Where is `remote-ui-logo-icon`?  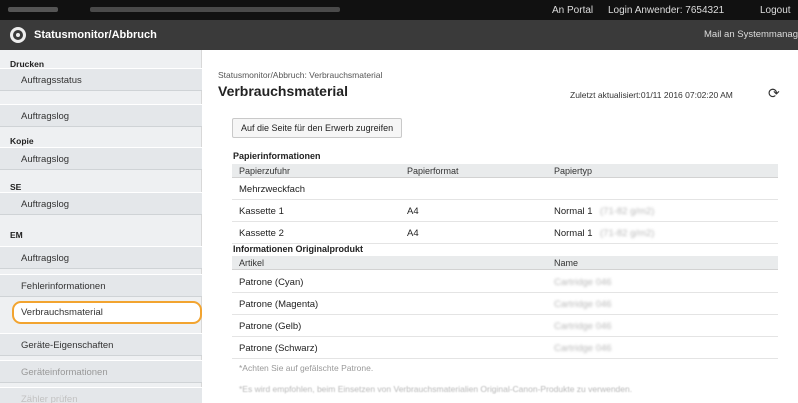 remote-ui-logo-icon is located at coordinates (18, 35).